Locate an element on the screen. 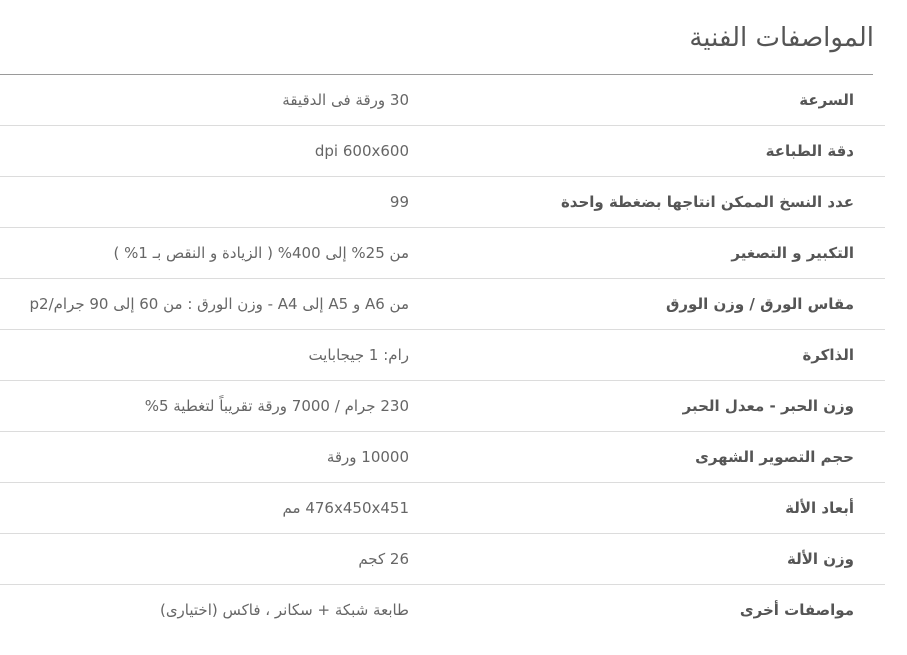 This screenshot has width=907, height=655. spec-value: طابعة شبكة + سكانر ، فاكس (اختيارى) is located at coordinates (284, 610).